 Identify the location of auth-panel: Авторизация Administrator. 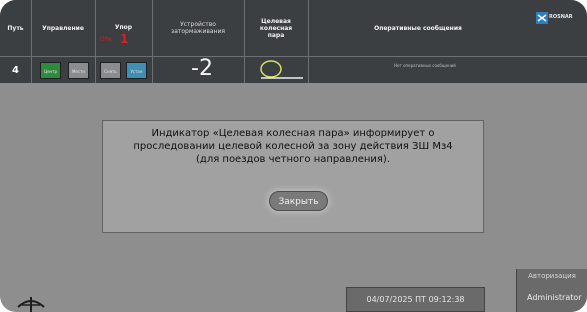
(551, 290).